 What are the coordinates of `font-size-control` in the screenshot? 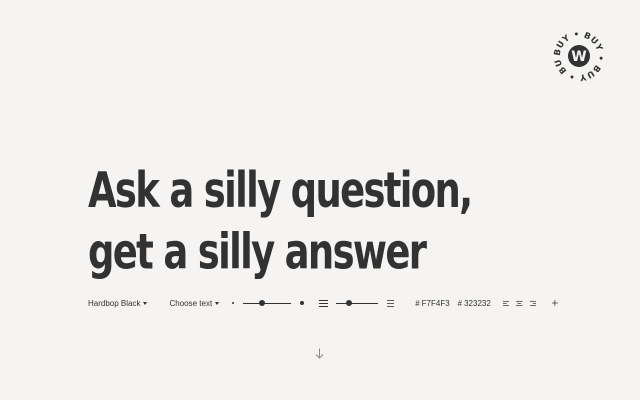 It's located at (268, 303).